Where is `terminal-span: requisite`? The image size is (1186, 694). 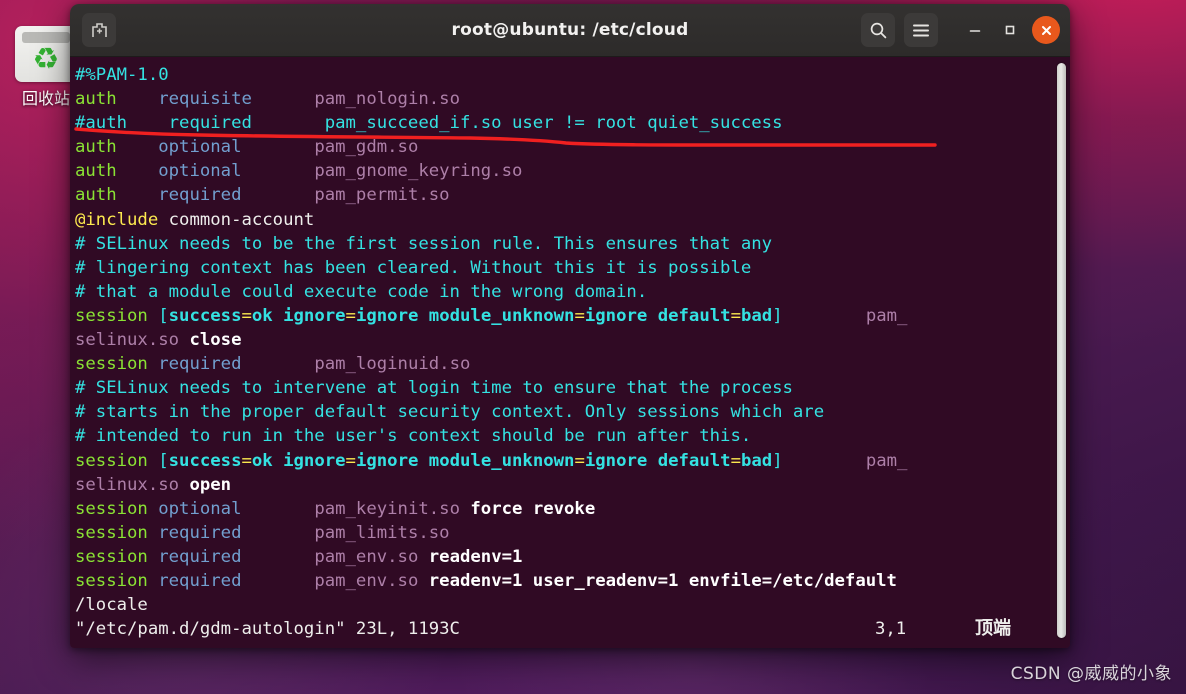 terminal-span: requisite is located at coordinates (236, 99).